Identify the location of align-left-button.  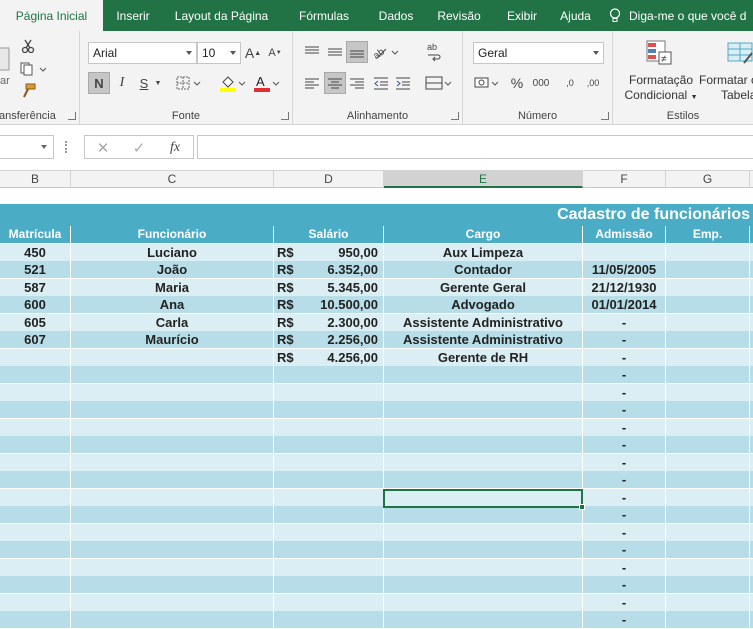
(312, 83).